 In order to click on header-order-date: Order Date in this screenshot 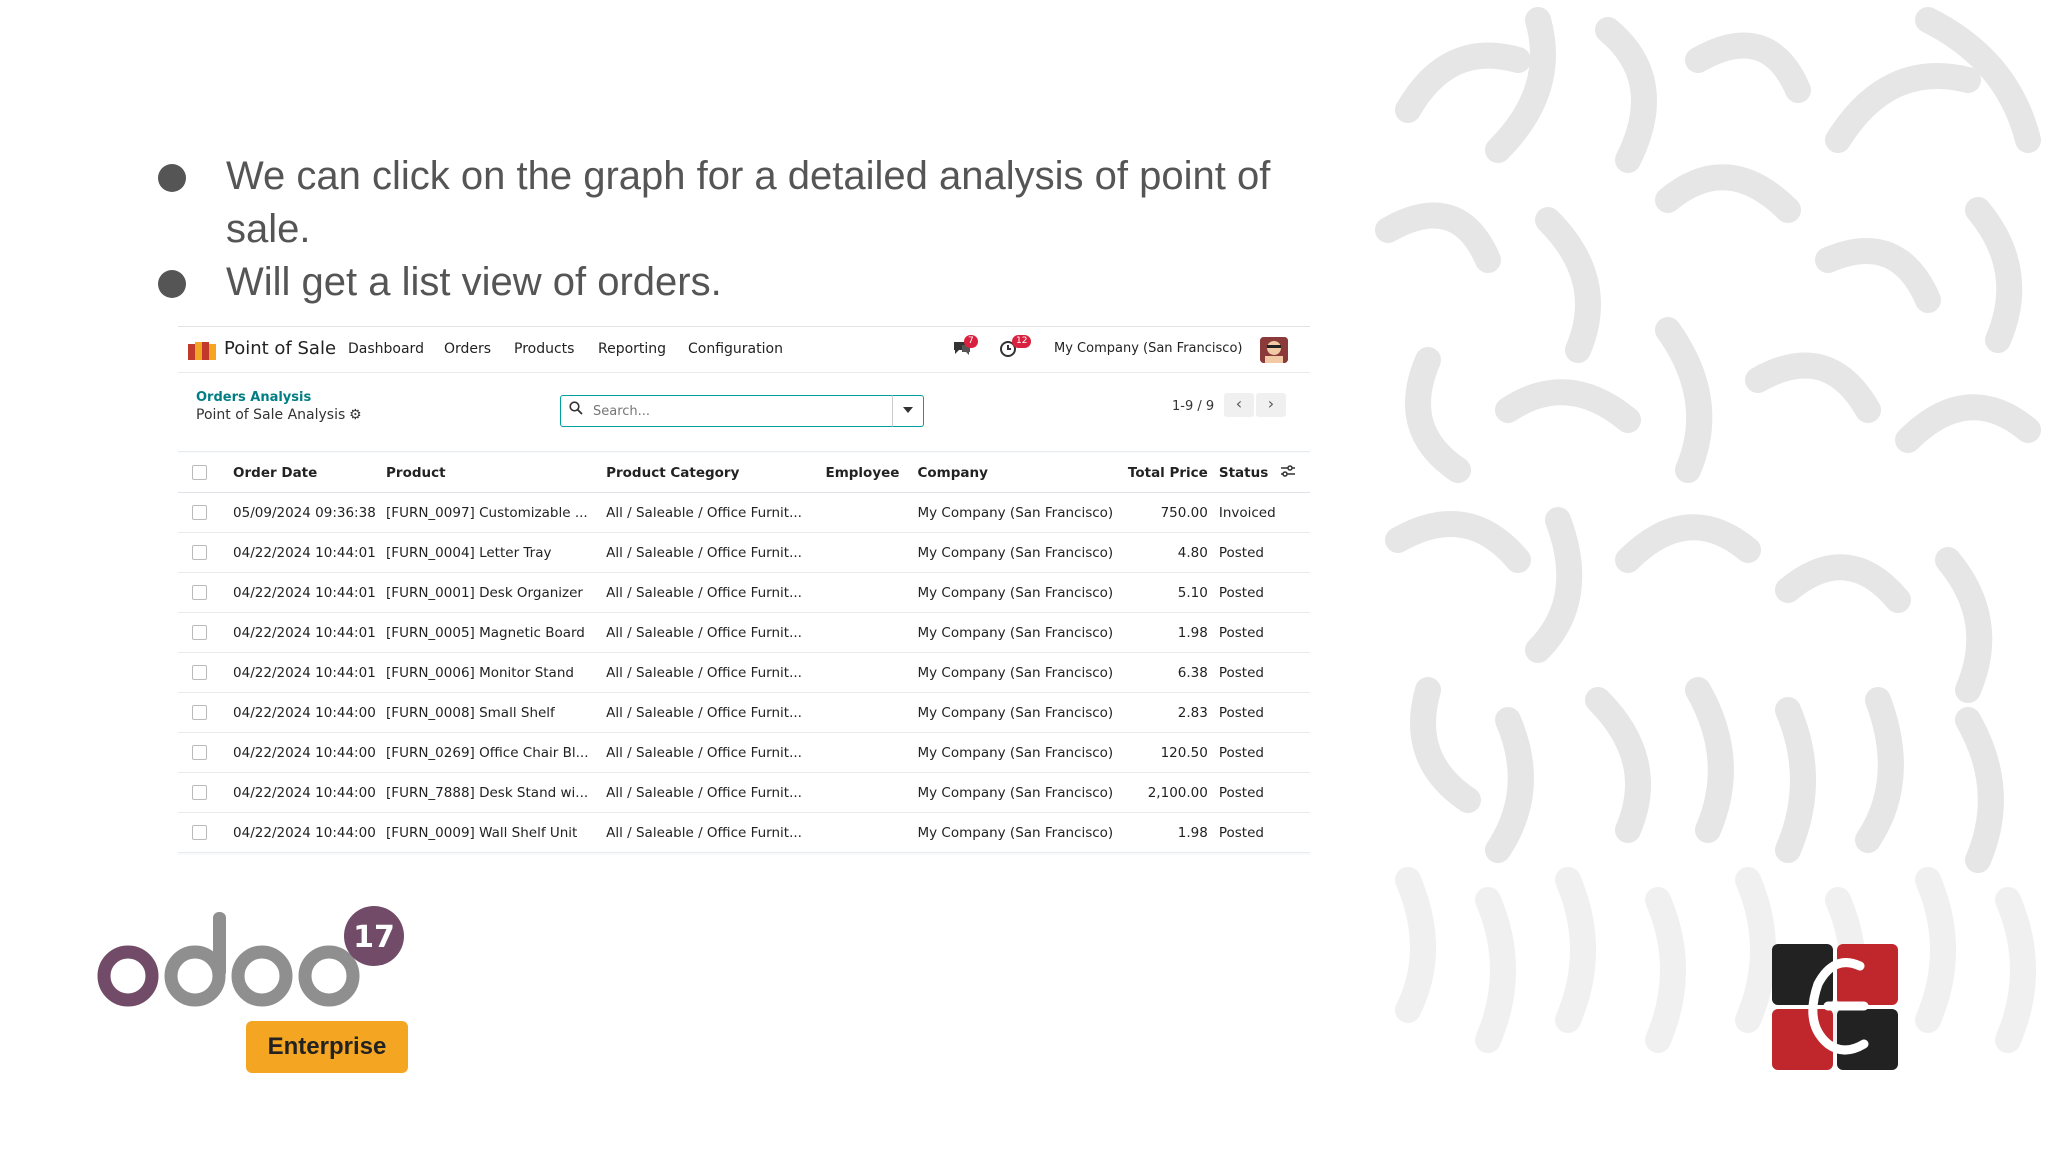, I will do `click(309, 473)`.